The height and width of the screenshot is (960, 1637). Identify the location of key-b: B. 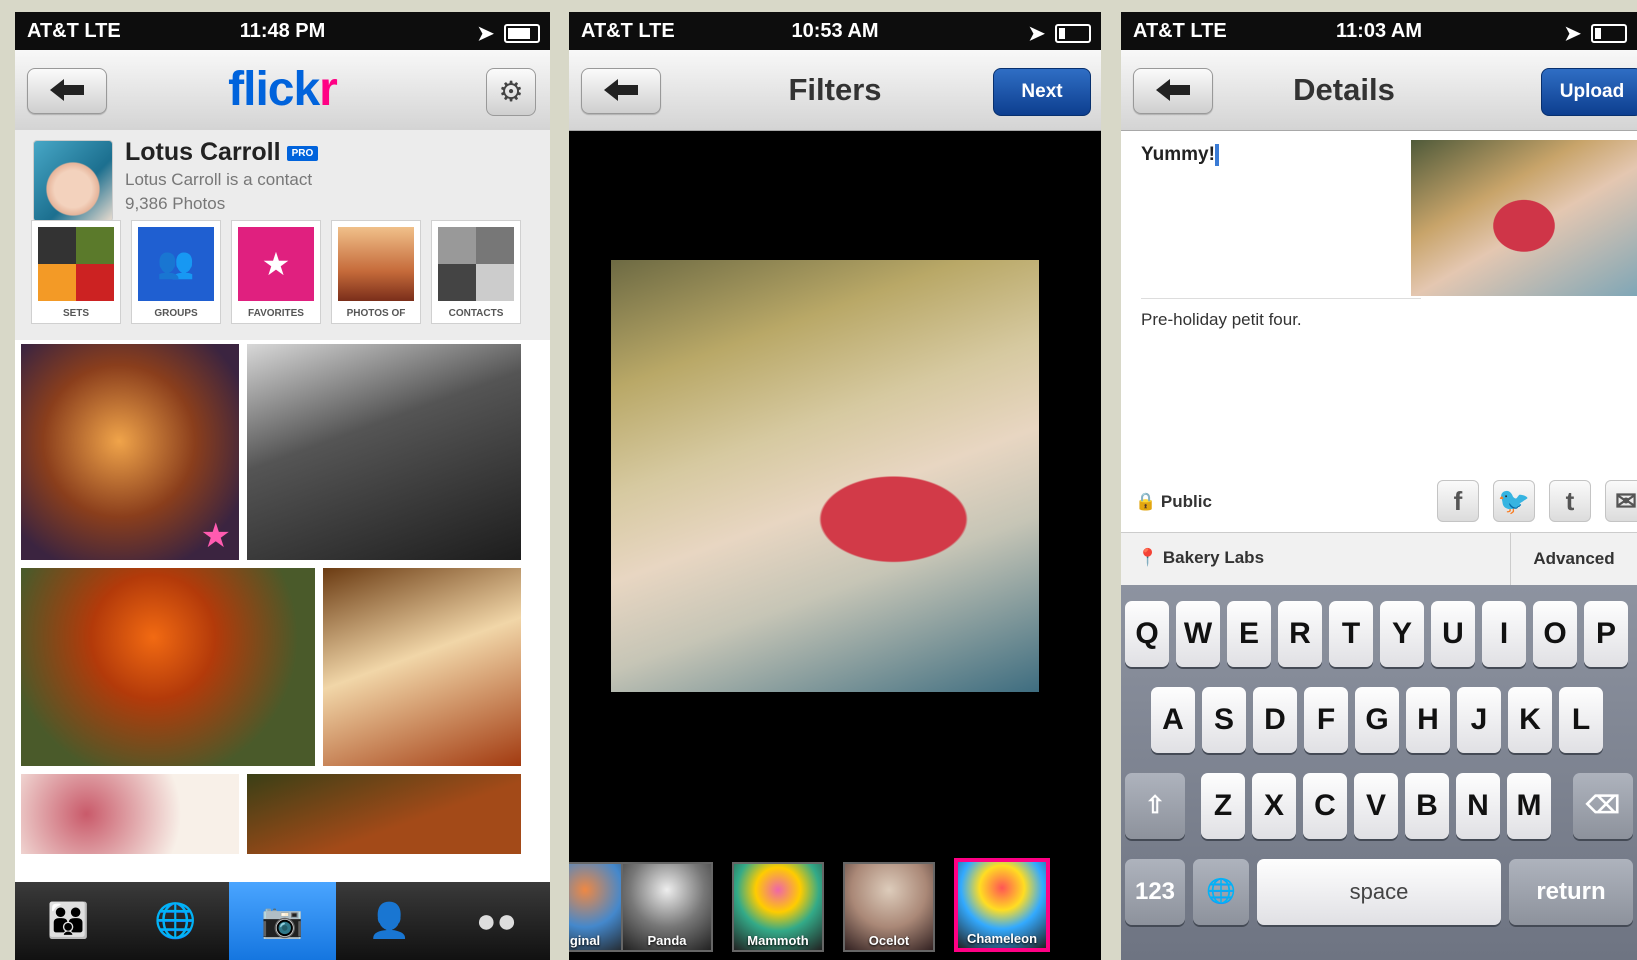
(1427, 806).